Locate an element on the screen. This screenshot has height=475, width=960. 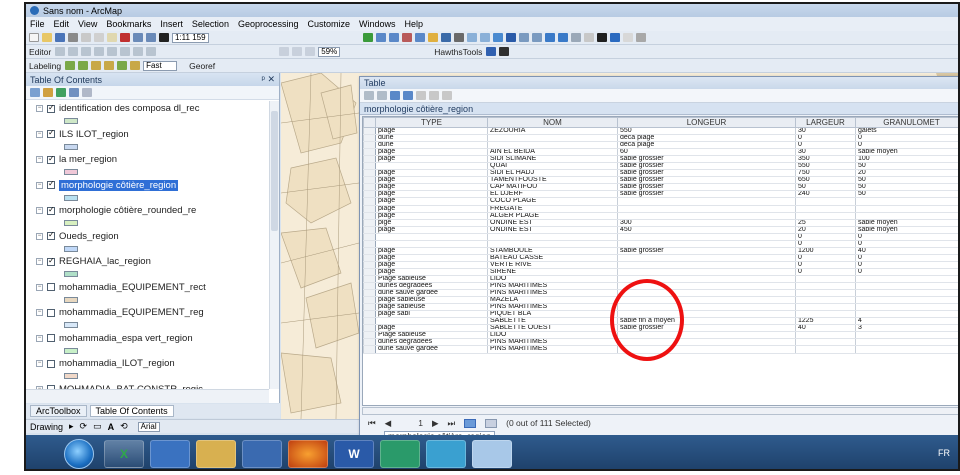
cell-granulomet: 100 is located at coordinates (906, 159).